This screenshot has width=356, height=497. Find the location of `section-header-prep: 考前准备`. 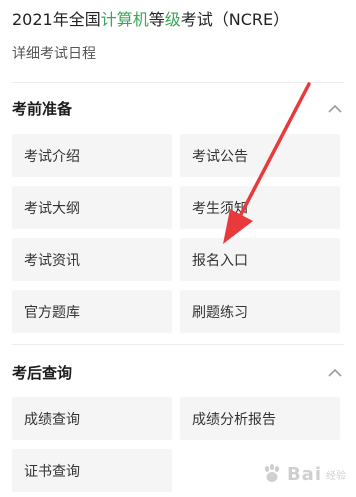

section-header-prep: 考前准备 is located at coordinates (178, 108).